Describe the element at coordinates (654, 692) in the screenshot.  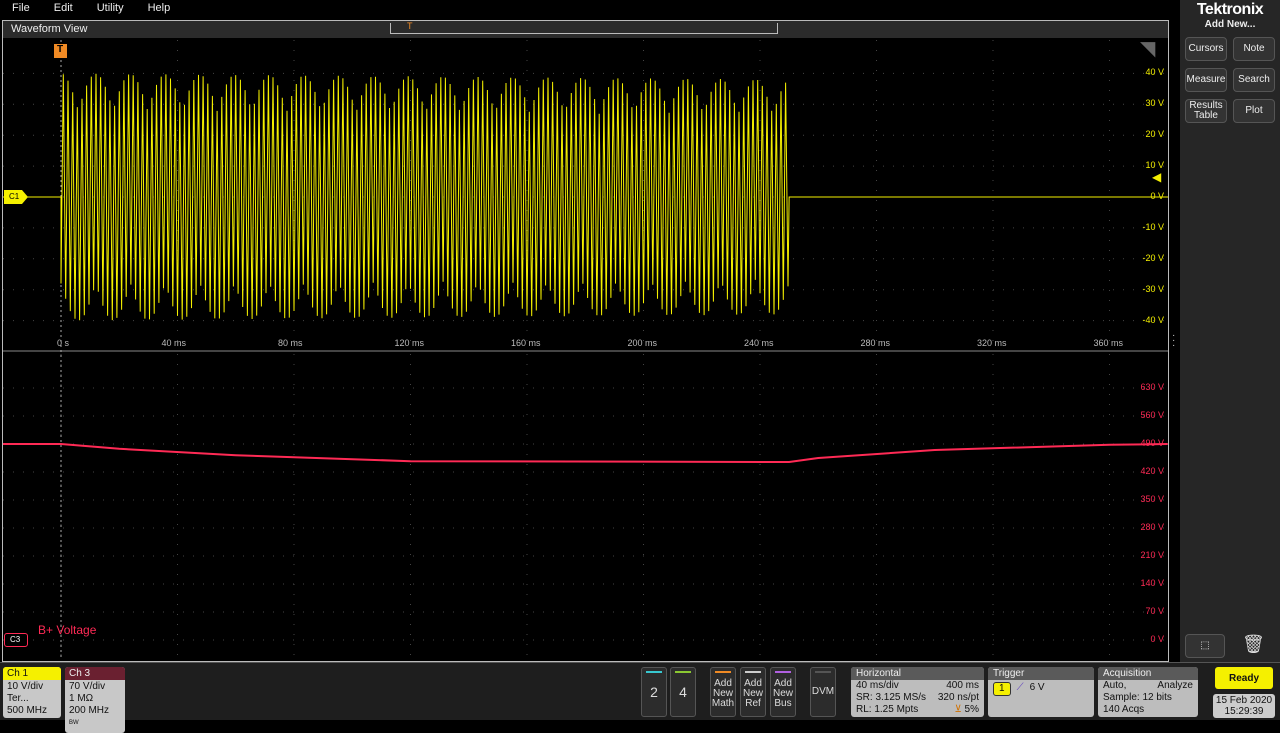
I see `ch2-button: 2` at that location.